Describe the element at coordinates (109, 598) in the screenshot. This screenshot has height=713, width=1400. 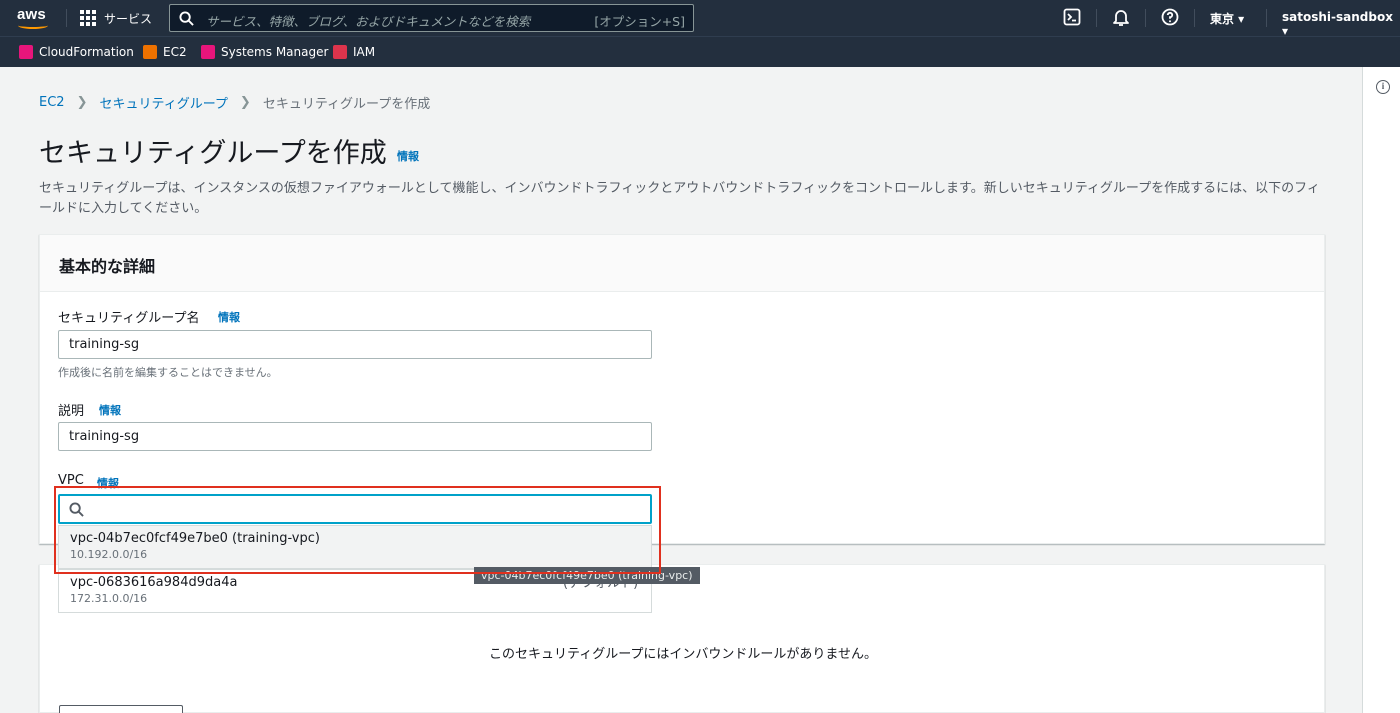
I see `vpc-option-cidr: 172.31.0.0/16` at that location.